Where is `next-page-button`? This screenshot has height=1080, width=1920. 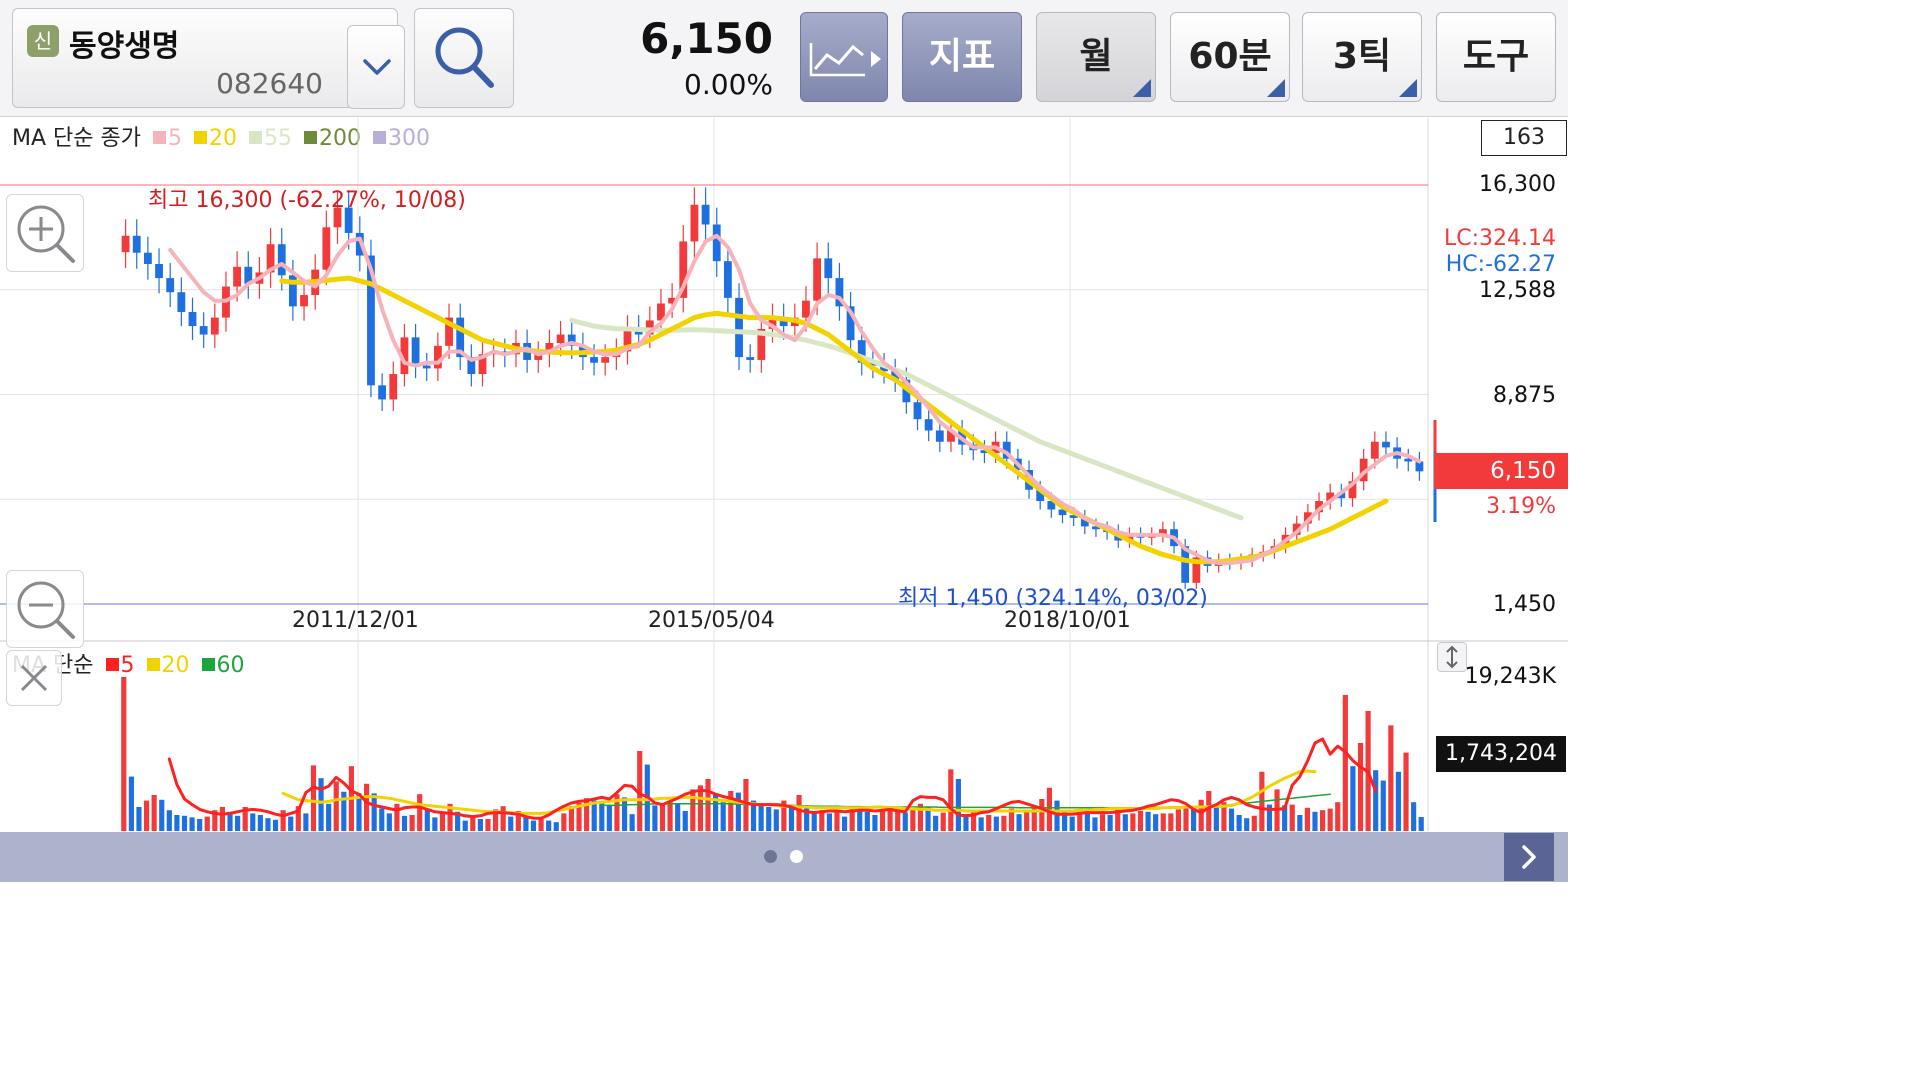
next-page-button is located at coordinates (1529, 857).